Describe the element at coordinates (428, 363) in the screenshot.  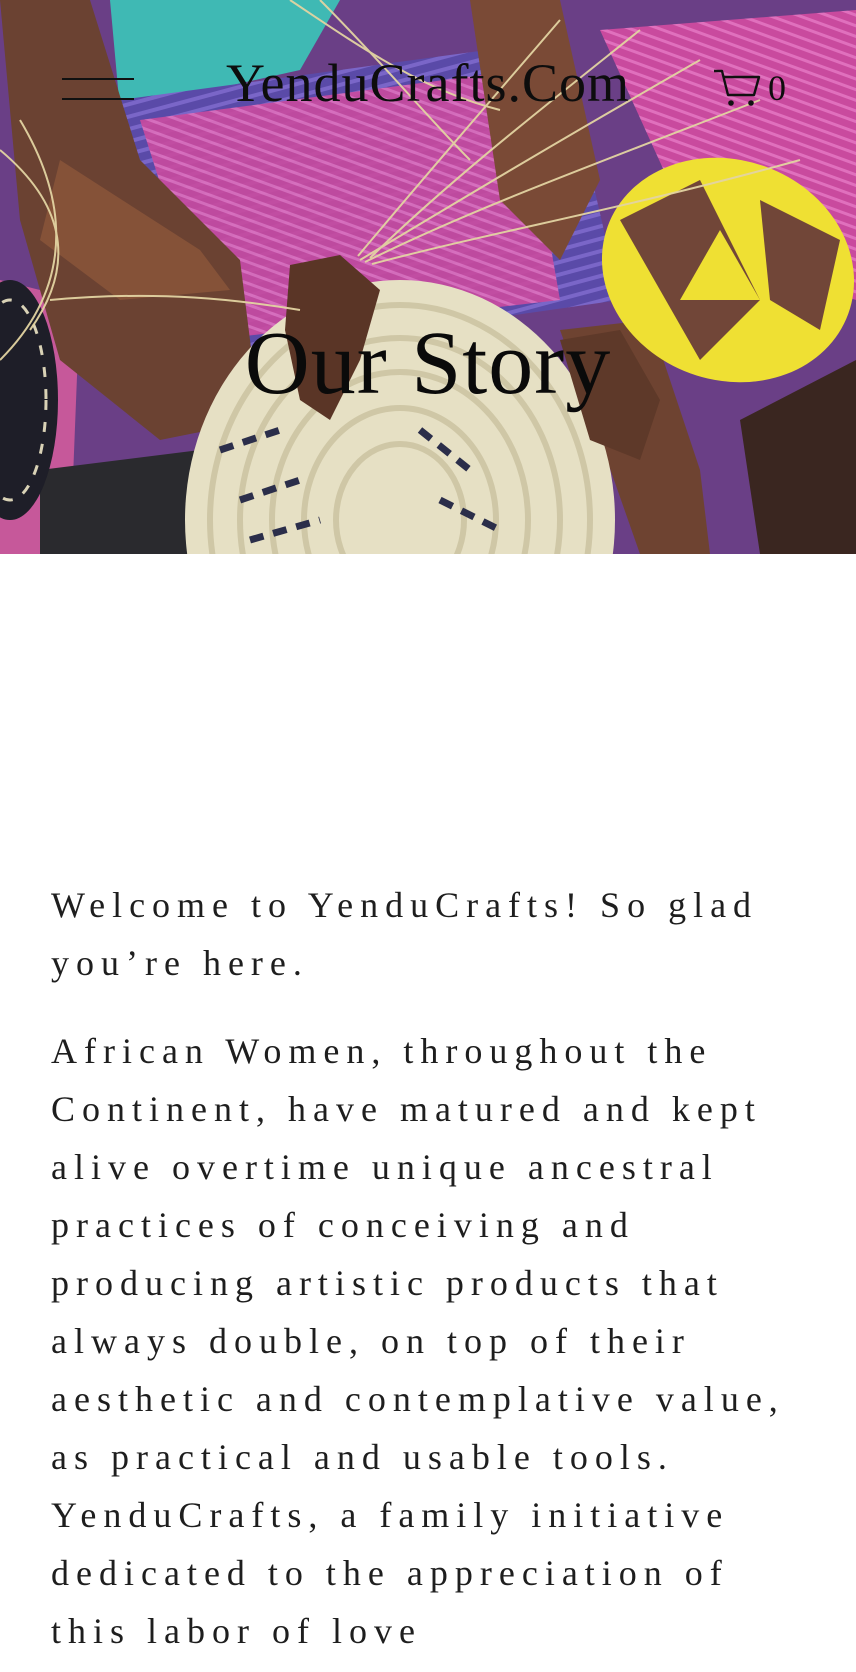
I see `page-title: Our Story` at that location.